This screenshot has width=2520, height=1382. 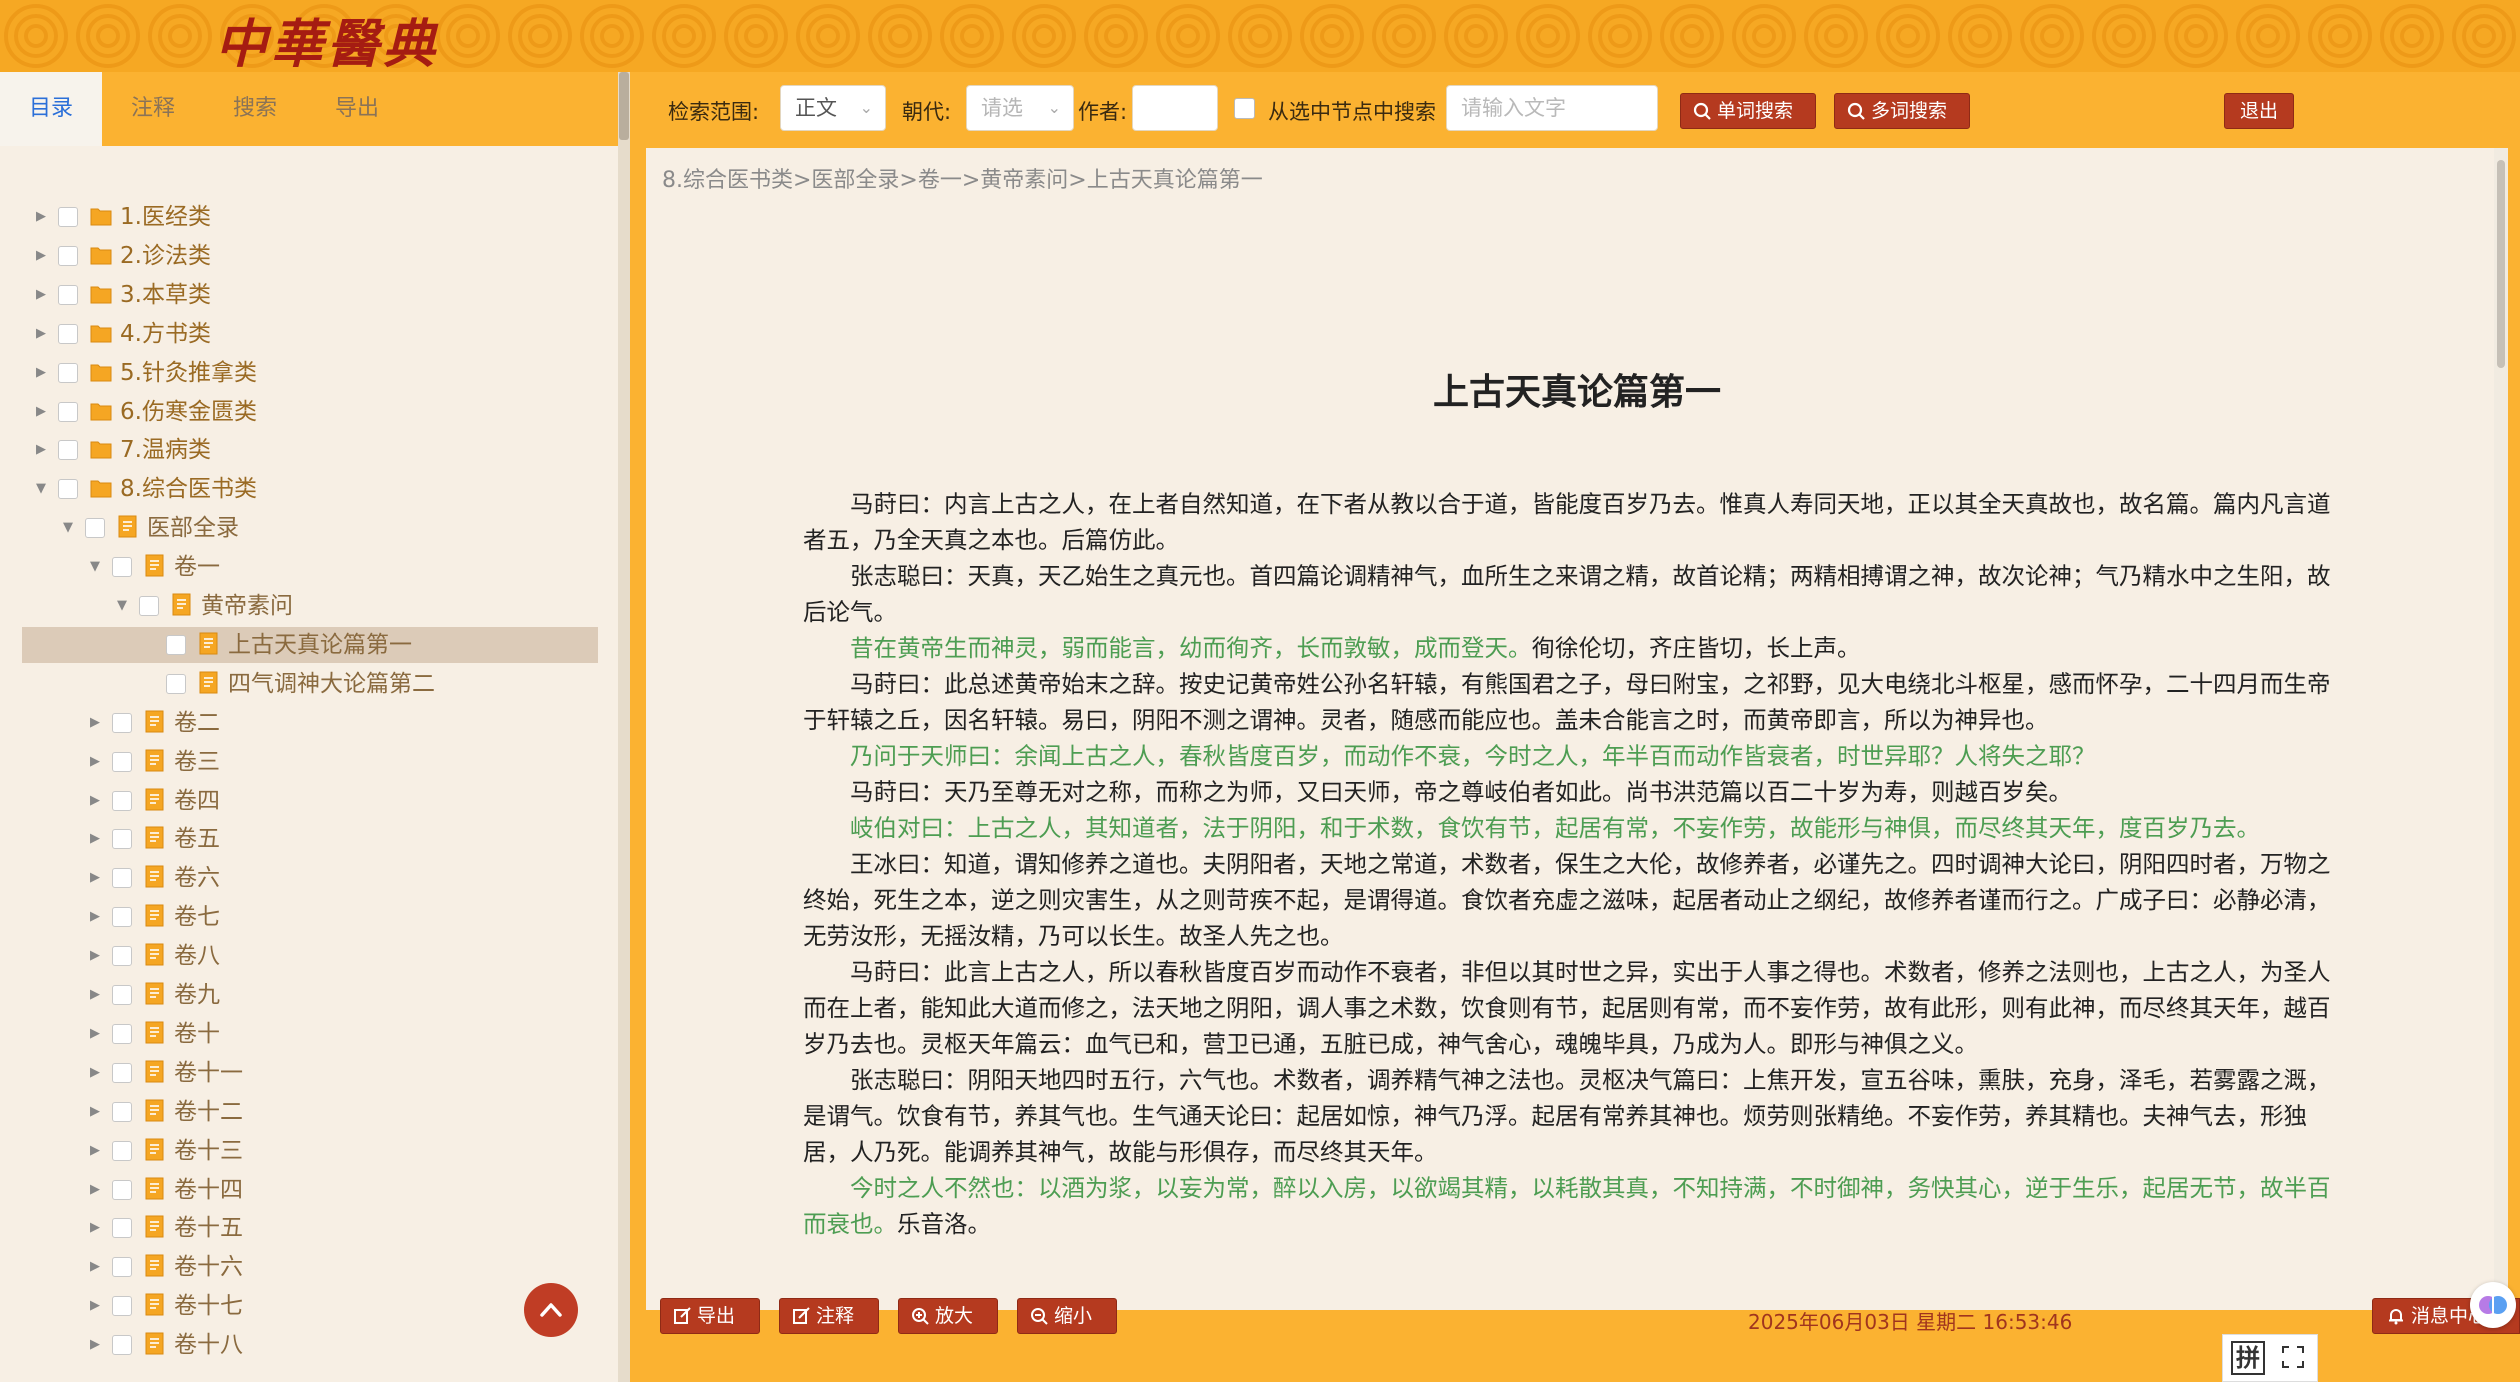 I want to click on annotate-button: 注释, so click(x=829, y=1316).